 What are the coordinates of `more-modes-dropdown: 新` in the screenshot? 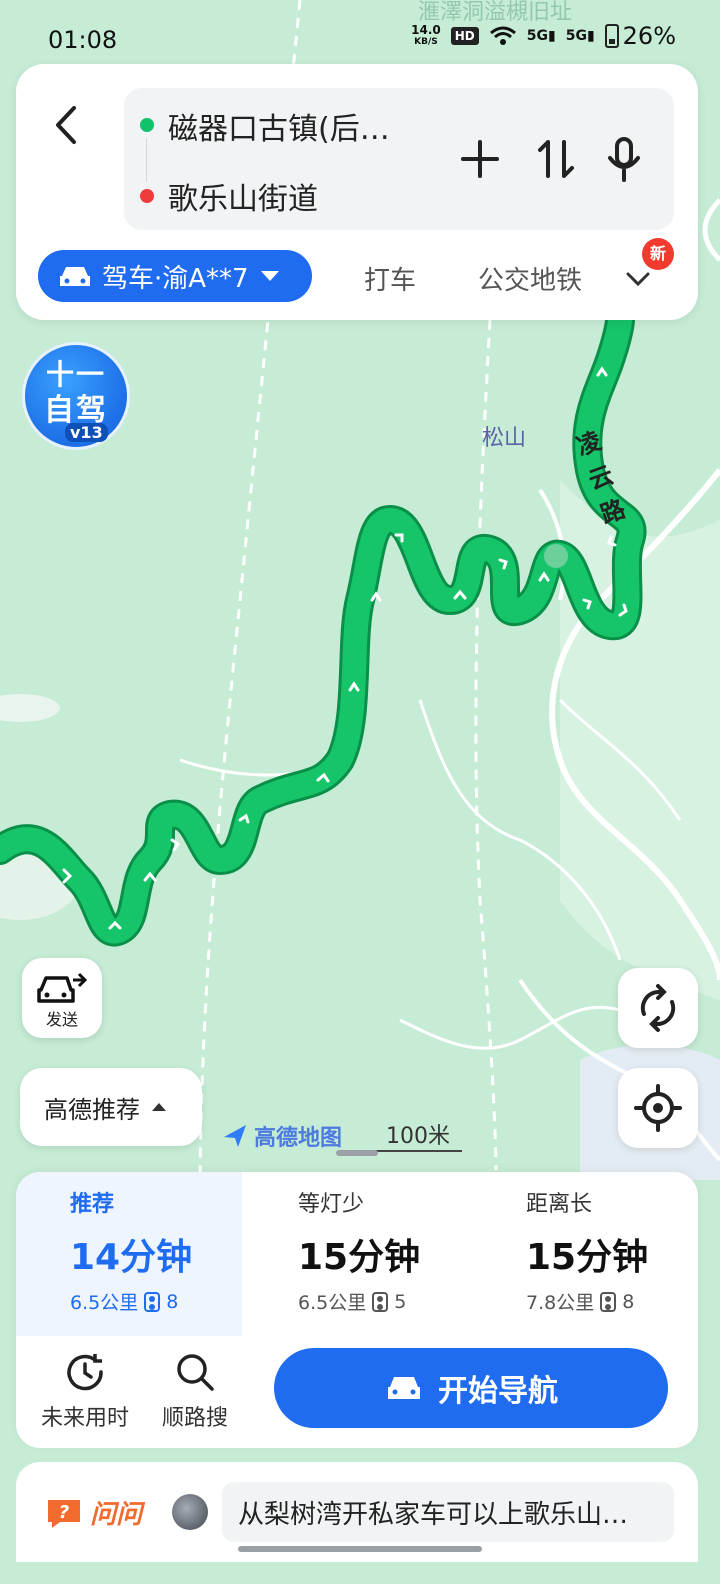 It's located at (650, 270).